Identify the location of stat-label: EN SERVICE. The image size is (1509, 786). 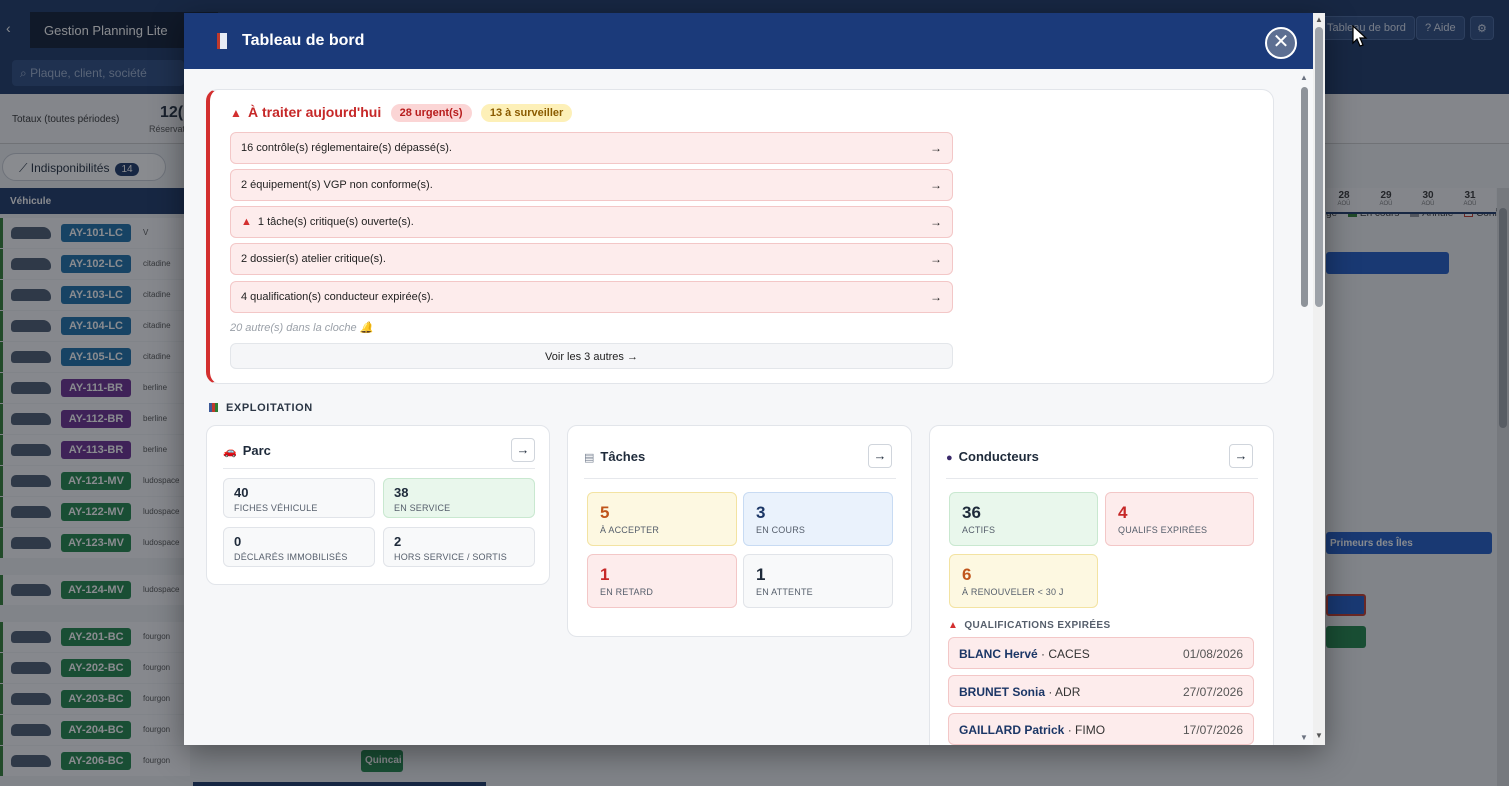
(422, 508).